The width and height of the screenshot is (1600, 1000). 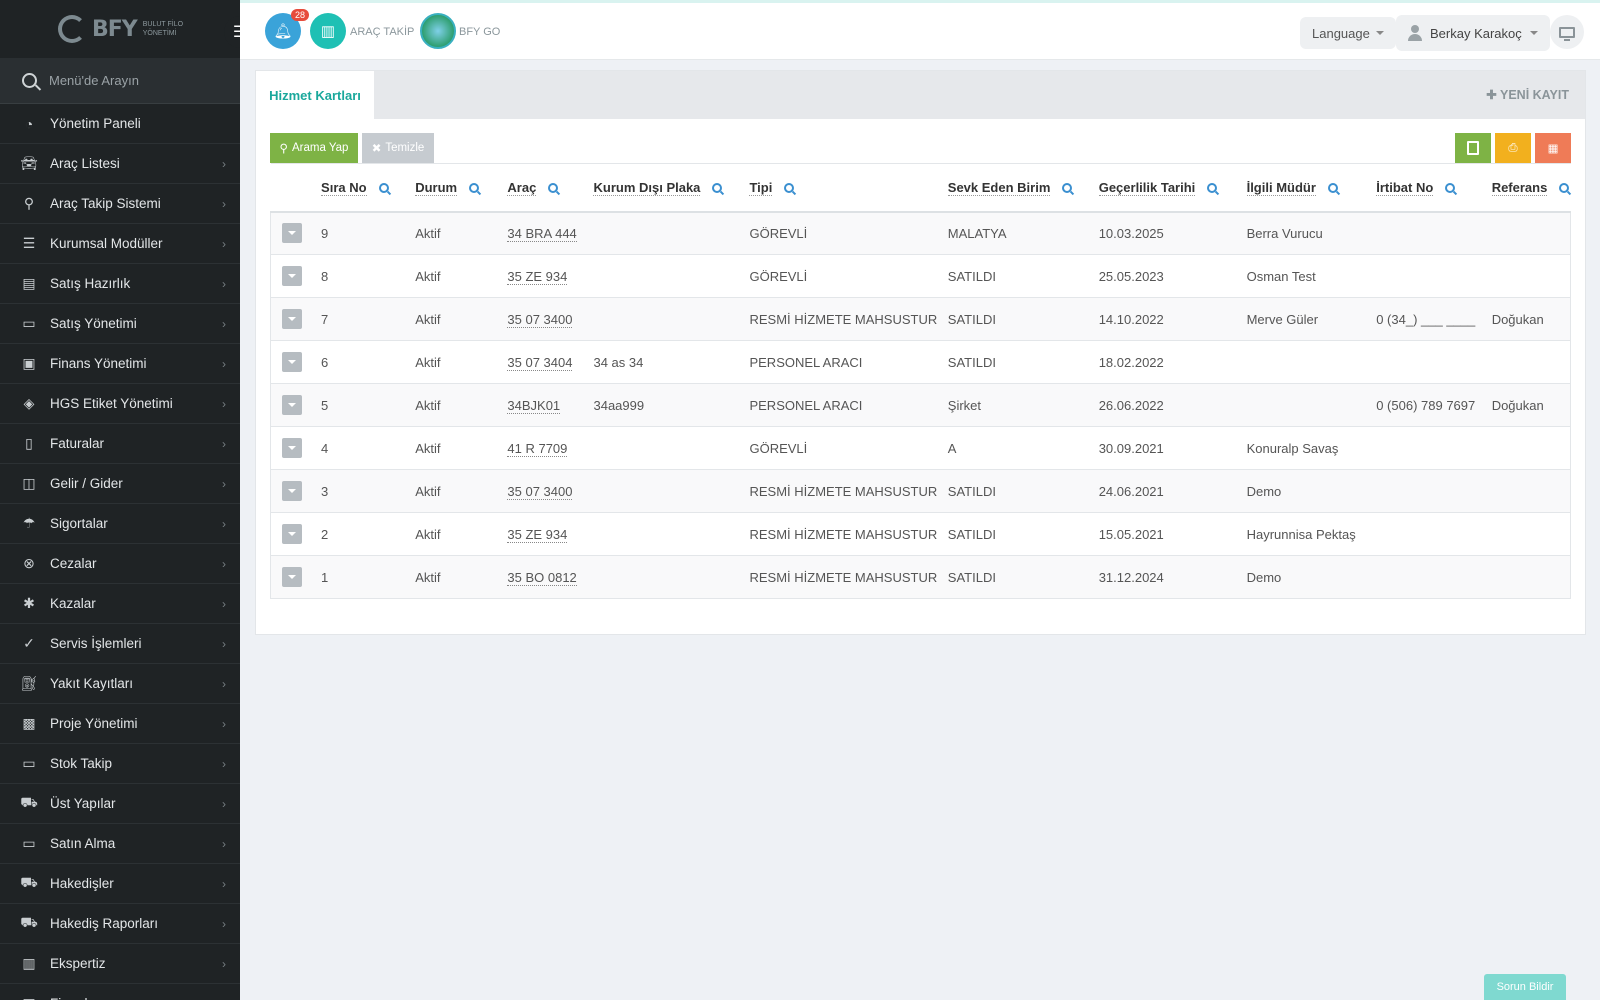 I want to click on report-issue-button: Sorun Bildir, so click(x=1525, y=987).